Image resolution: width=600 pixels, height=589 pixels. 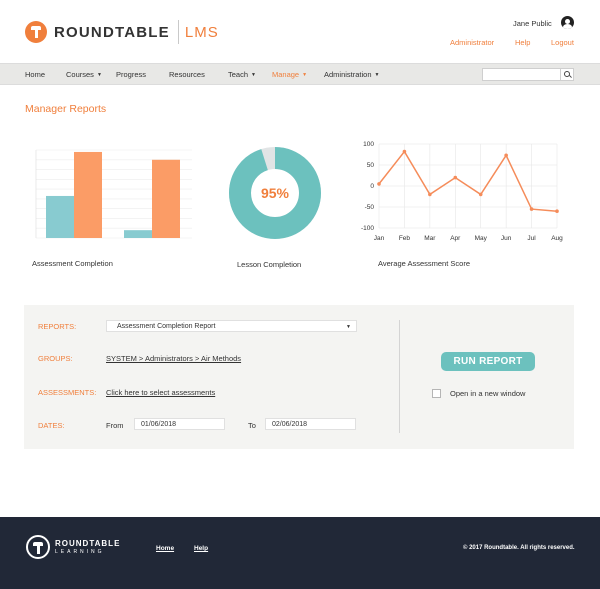 I want to click on nav-home: Home, so click(x=35, y=74).